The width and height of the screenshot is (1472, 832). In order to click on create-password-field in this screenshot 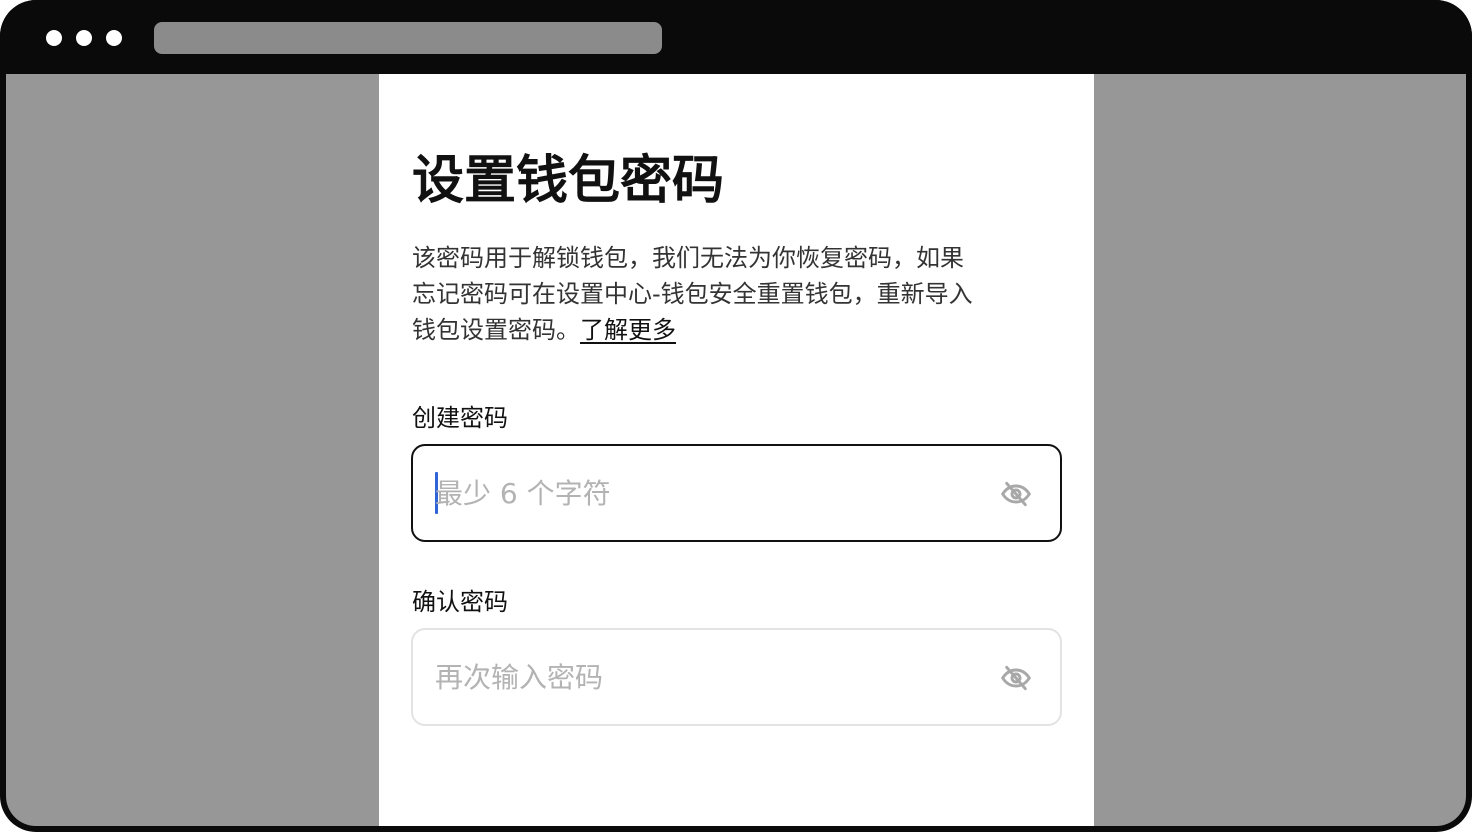, I will do `click(736, 493)`.